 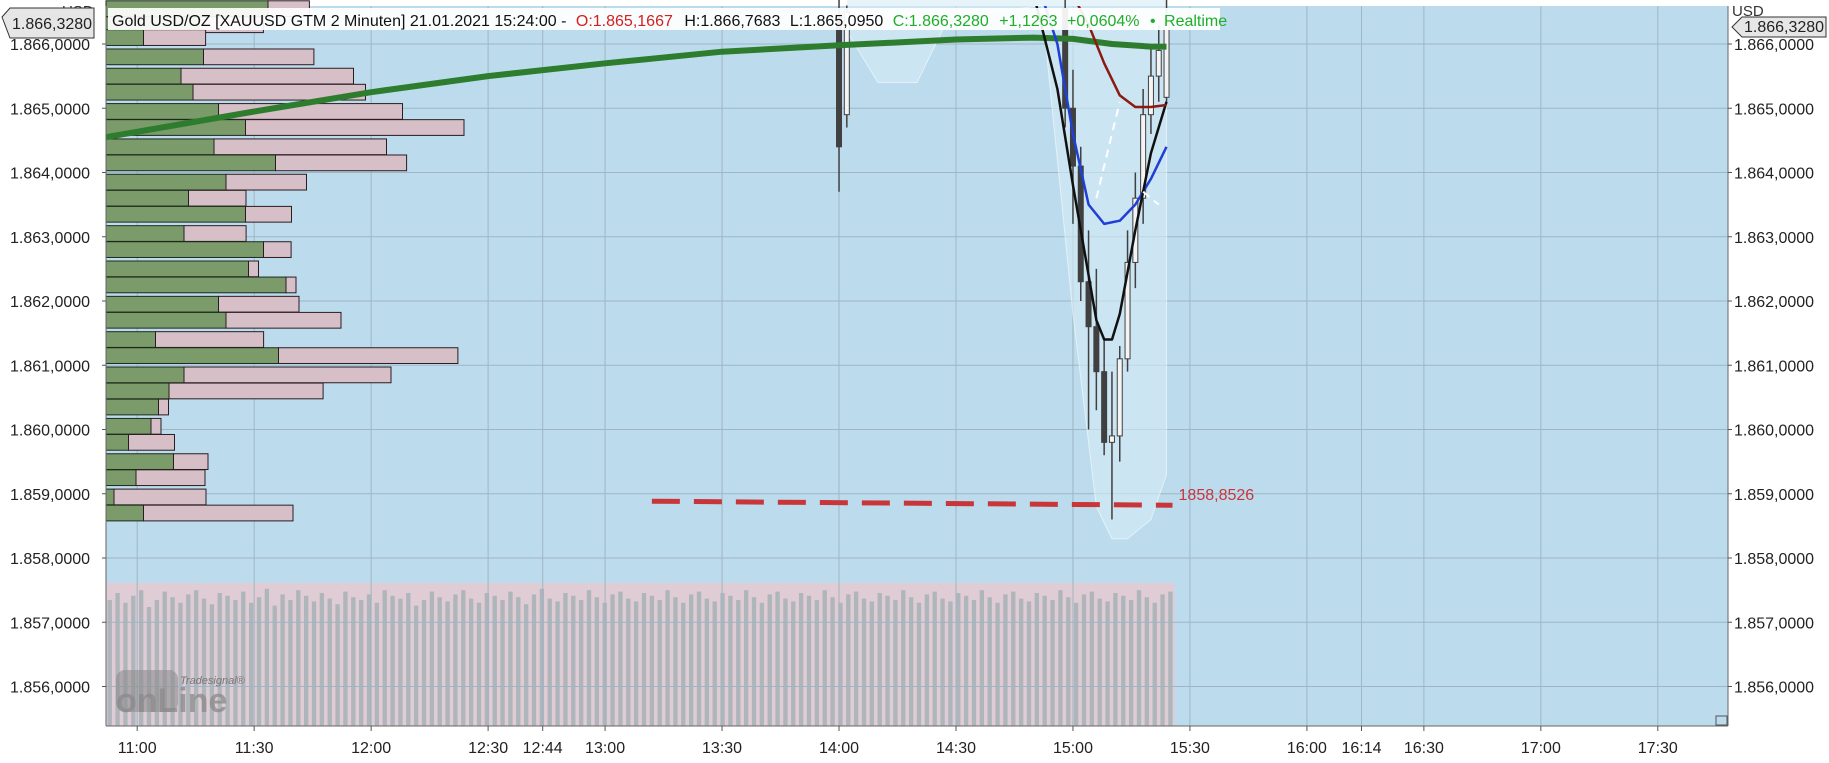 What do you see at coordinates (1217, 495) in the screenshot?
I see `support-level-label: 1858,8526` at bounding box center [1217, 495].